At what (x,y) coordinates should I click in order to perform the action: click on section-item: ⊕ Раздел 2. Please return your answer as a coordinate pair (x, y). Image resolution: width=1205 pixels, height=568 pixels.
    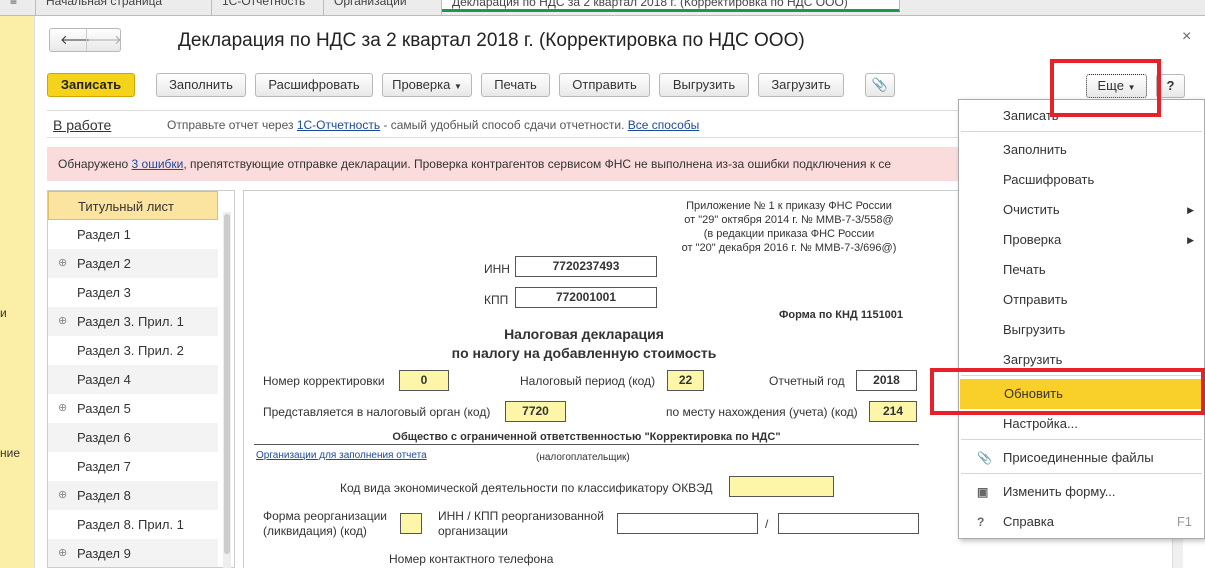
    Looking at the image, I should click on (133, 263).